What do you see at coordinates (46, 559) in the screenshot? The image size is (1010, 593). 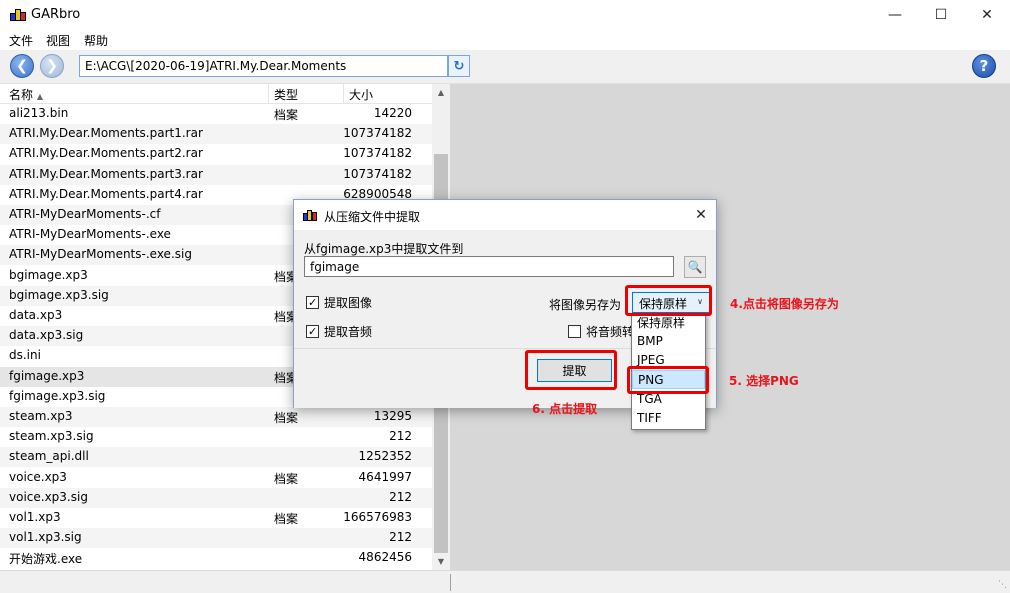 I see `file-name: 开始游戏.exe` at bounding box center [46, 559].